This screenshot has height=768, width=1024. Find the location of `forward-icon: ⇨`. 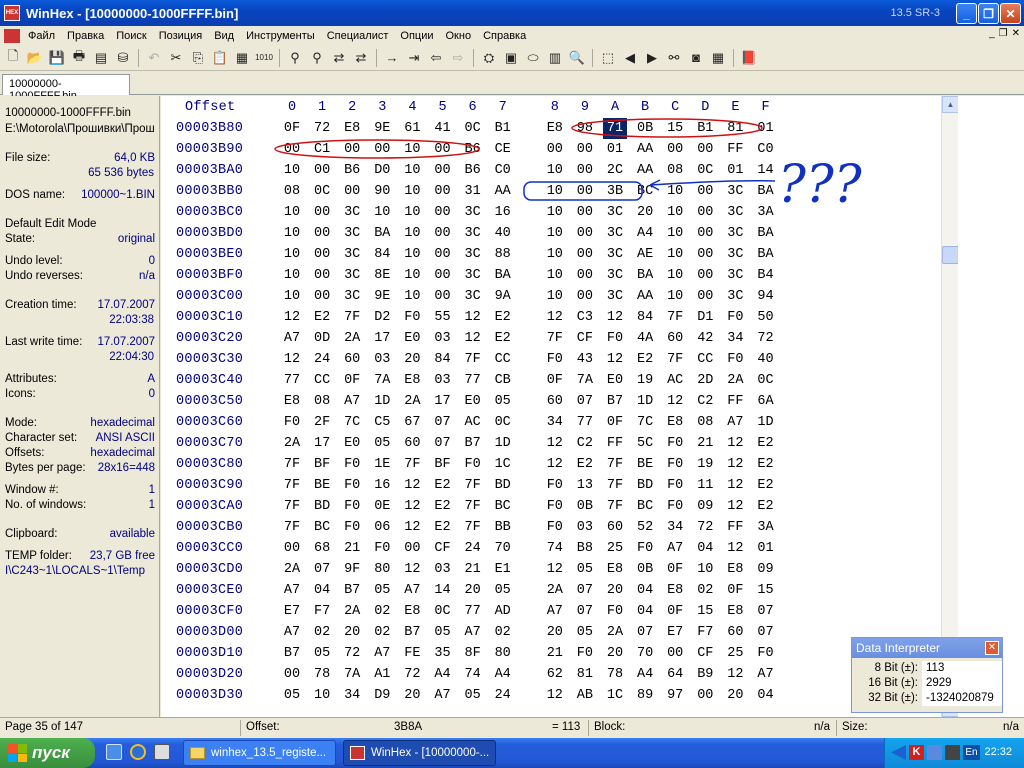

forward-icon: ⇨ is located at coordinates (458, 58).